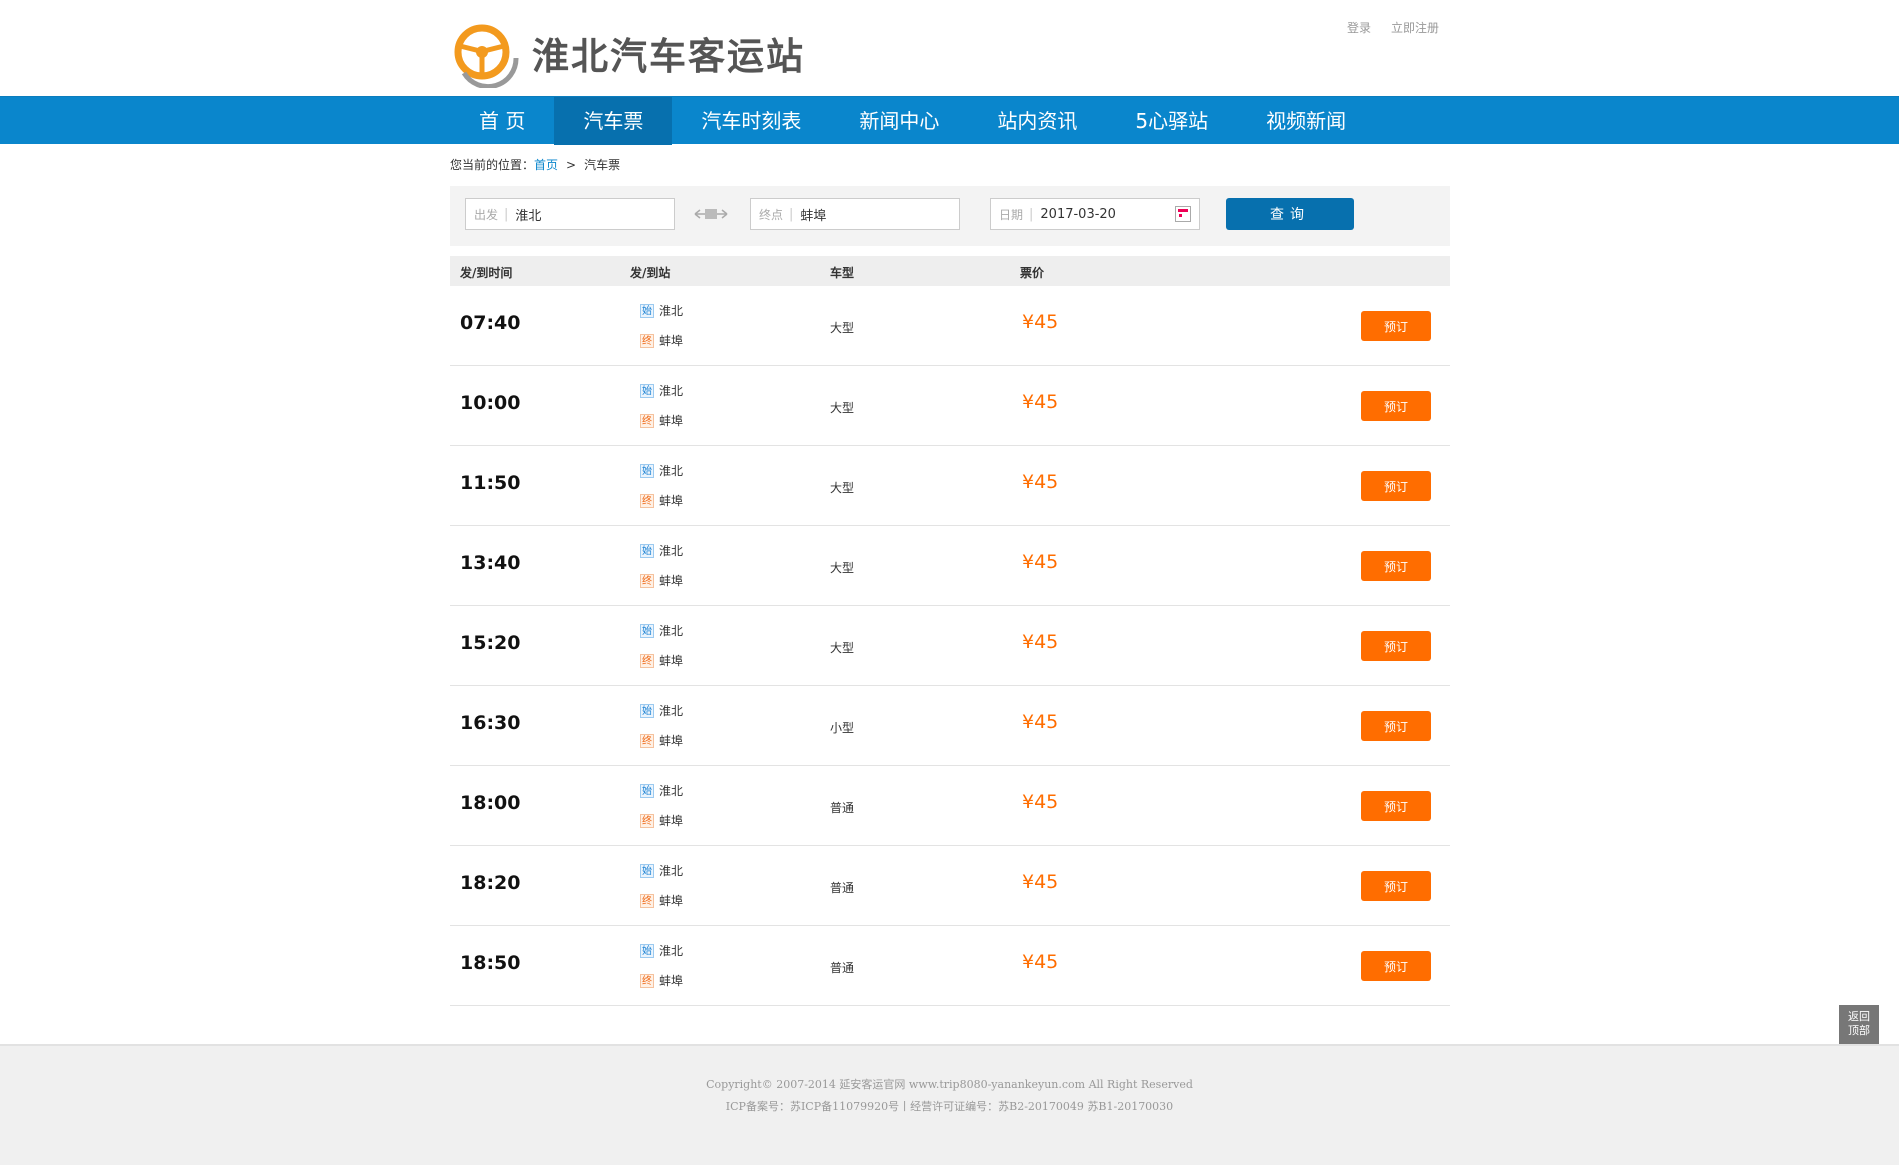  I want to click on main-nav: 首 页 汽车票 汽车时刻表 新闻中心 站内资讯 5心驿站 视频新闻, so click(949, 120).